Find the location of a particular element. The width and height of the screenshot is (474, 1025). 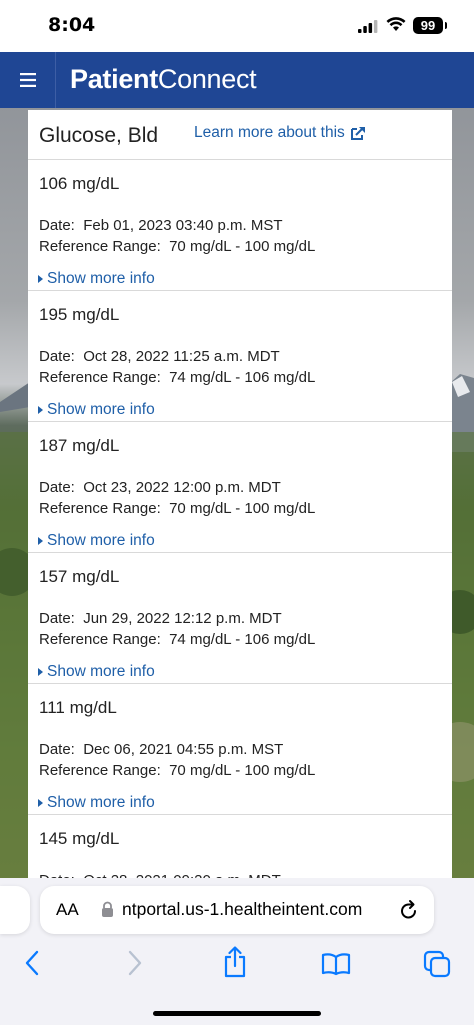

previous-tab-peek is located at coordinates (15, 910).